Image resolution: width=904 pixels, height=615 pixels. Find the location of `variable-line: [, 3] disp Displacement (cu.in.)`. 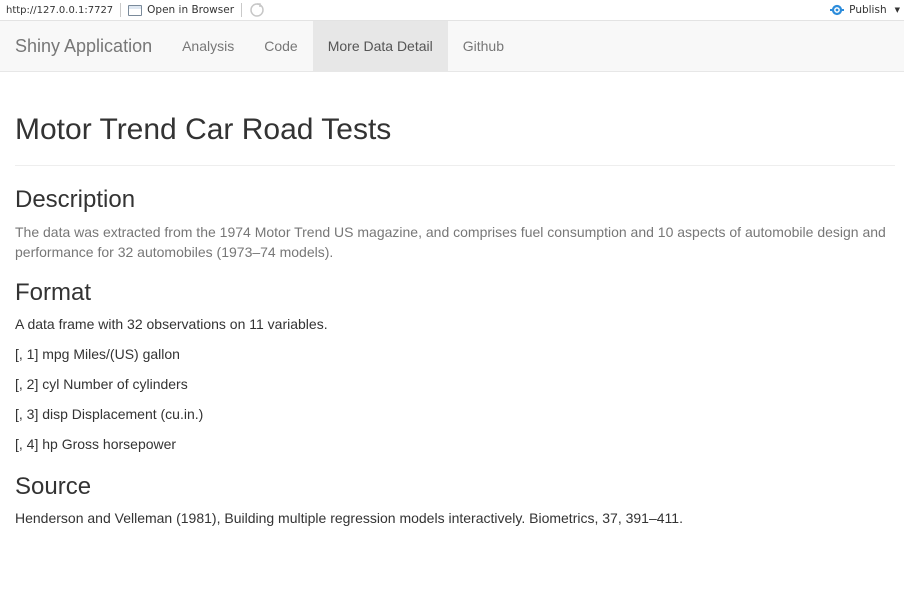

variable-line: [, 3] disp Displacement (cu.in.) is located at coordinates (109, 414).